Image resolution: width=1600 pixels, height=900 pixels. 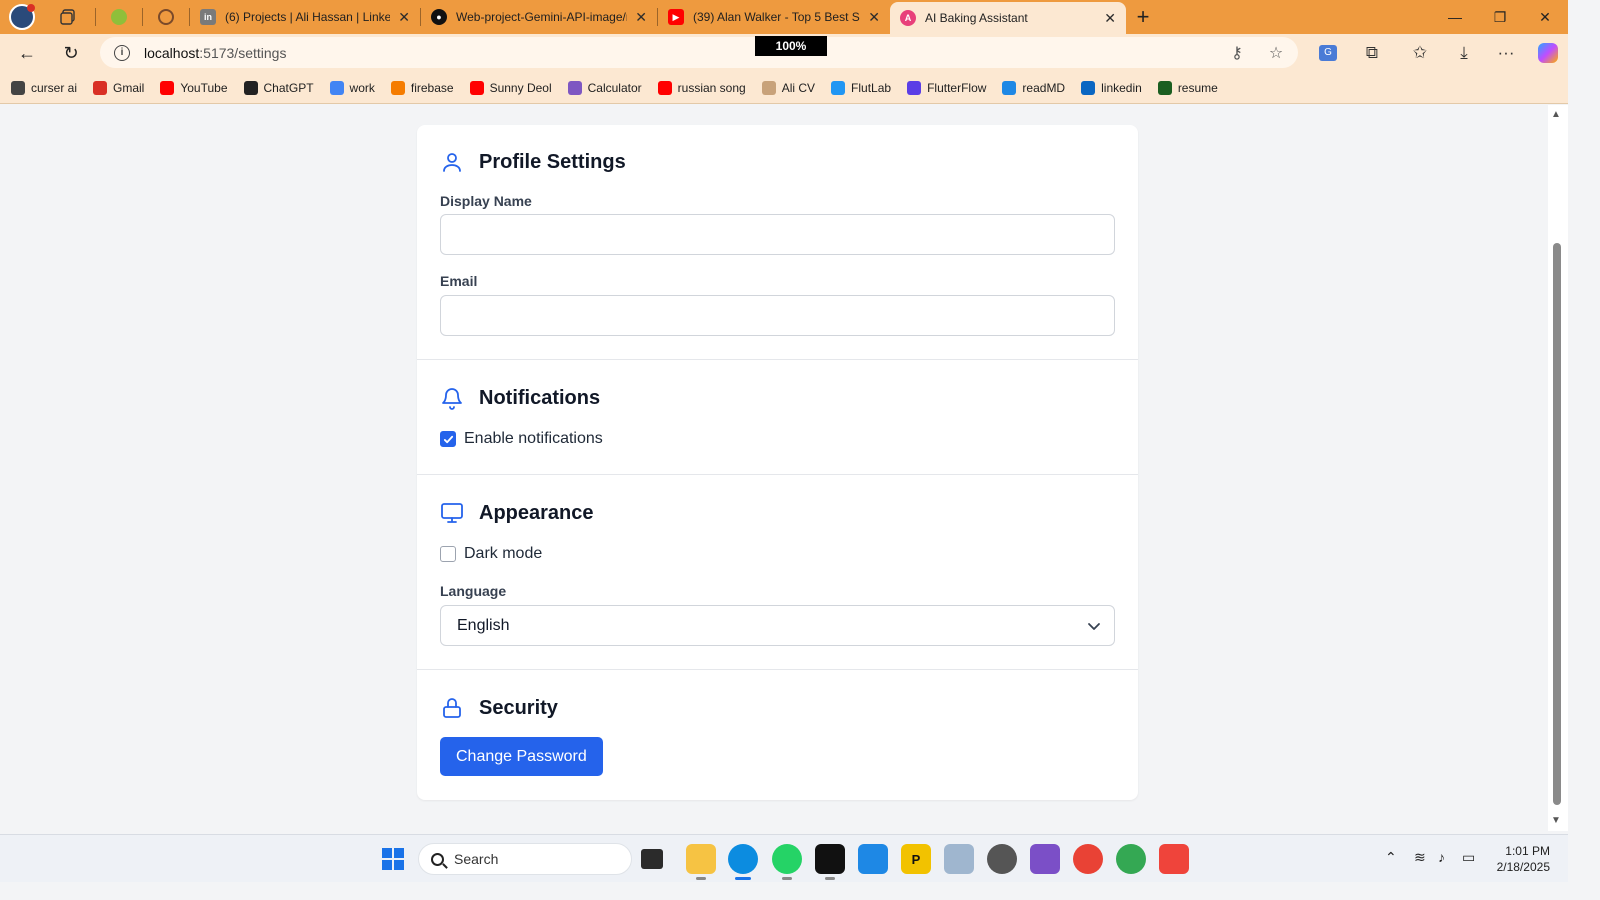 I want to click on appearance-title: Appearance, so click(x=536, y=512).